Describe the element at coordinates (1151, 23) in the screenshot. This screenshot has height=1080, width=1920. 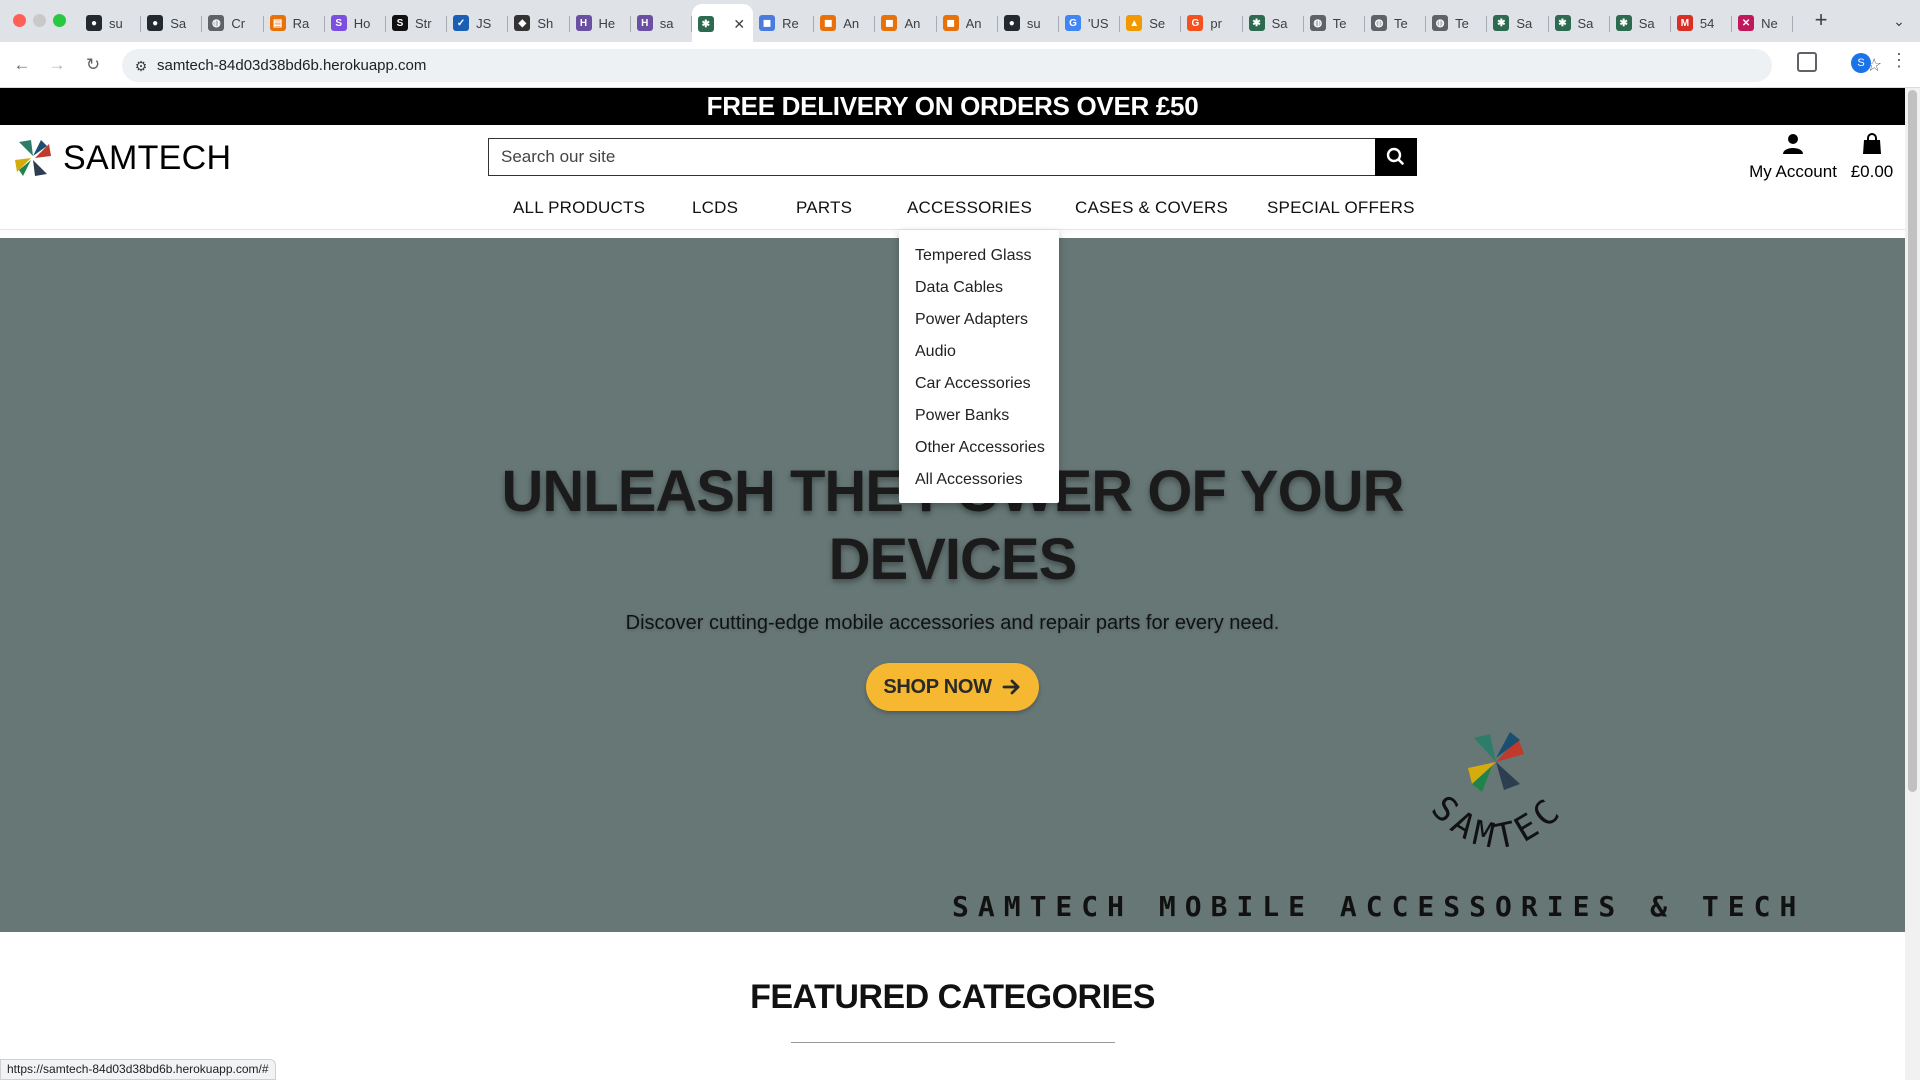
I see `browser-tab: ▲ Se` at that location.